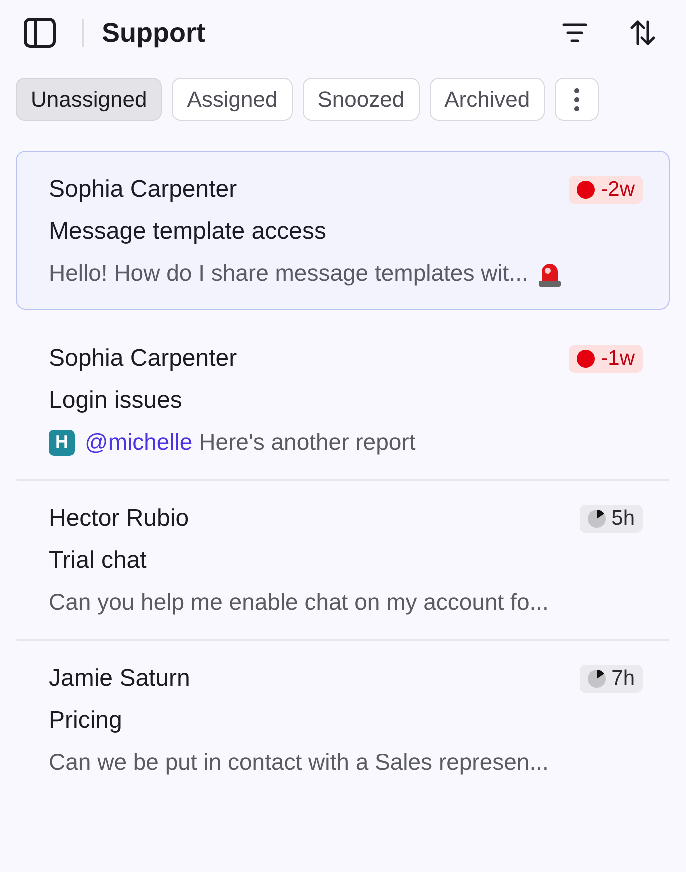  Describe the element at coordinates (623, 519) in the screenshot. I see `time-text: 5h` at that location.